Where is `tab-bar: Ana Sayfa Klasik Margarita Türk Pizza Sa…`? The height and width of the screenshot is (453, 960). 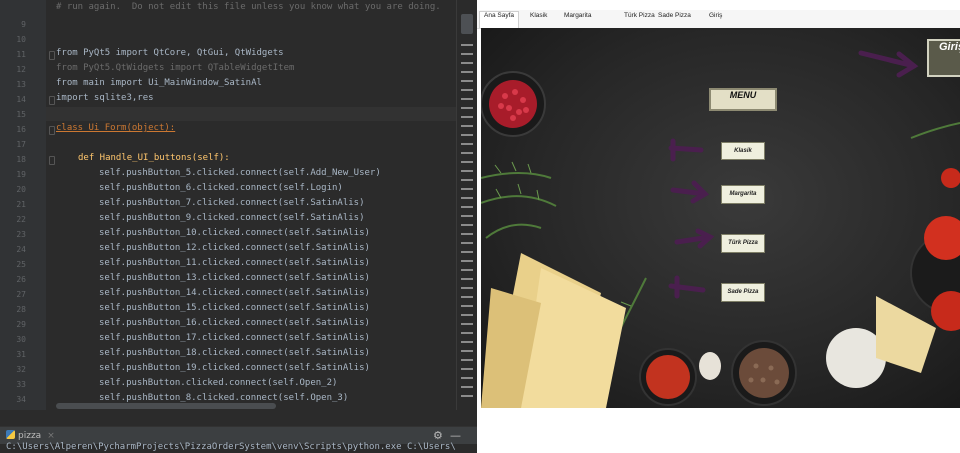 tab-bar: Ana Sayfa Klasik Margarita Türk Pizza Sa… is located at coordinates (718, 19).